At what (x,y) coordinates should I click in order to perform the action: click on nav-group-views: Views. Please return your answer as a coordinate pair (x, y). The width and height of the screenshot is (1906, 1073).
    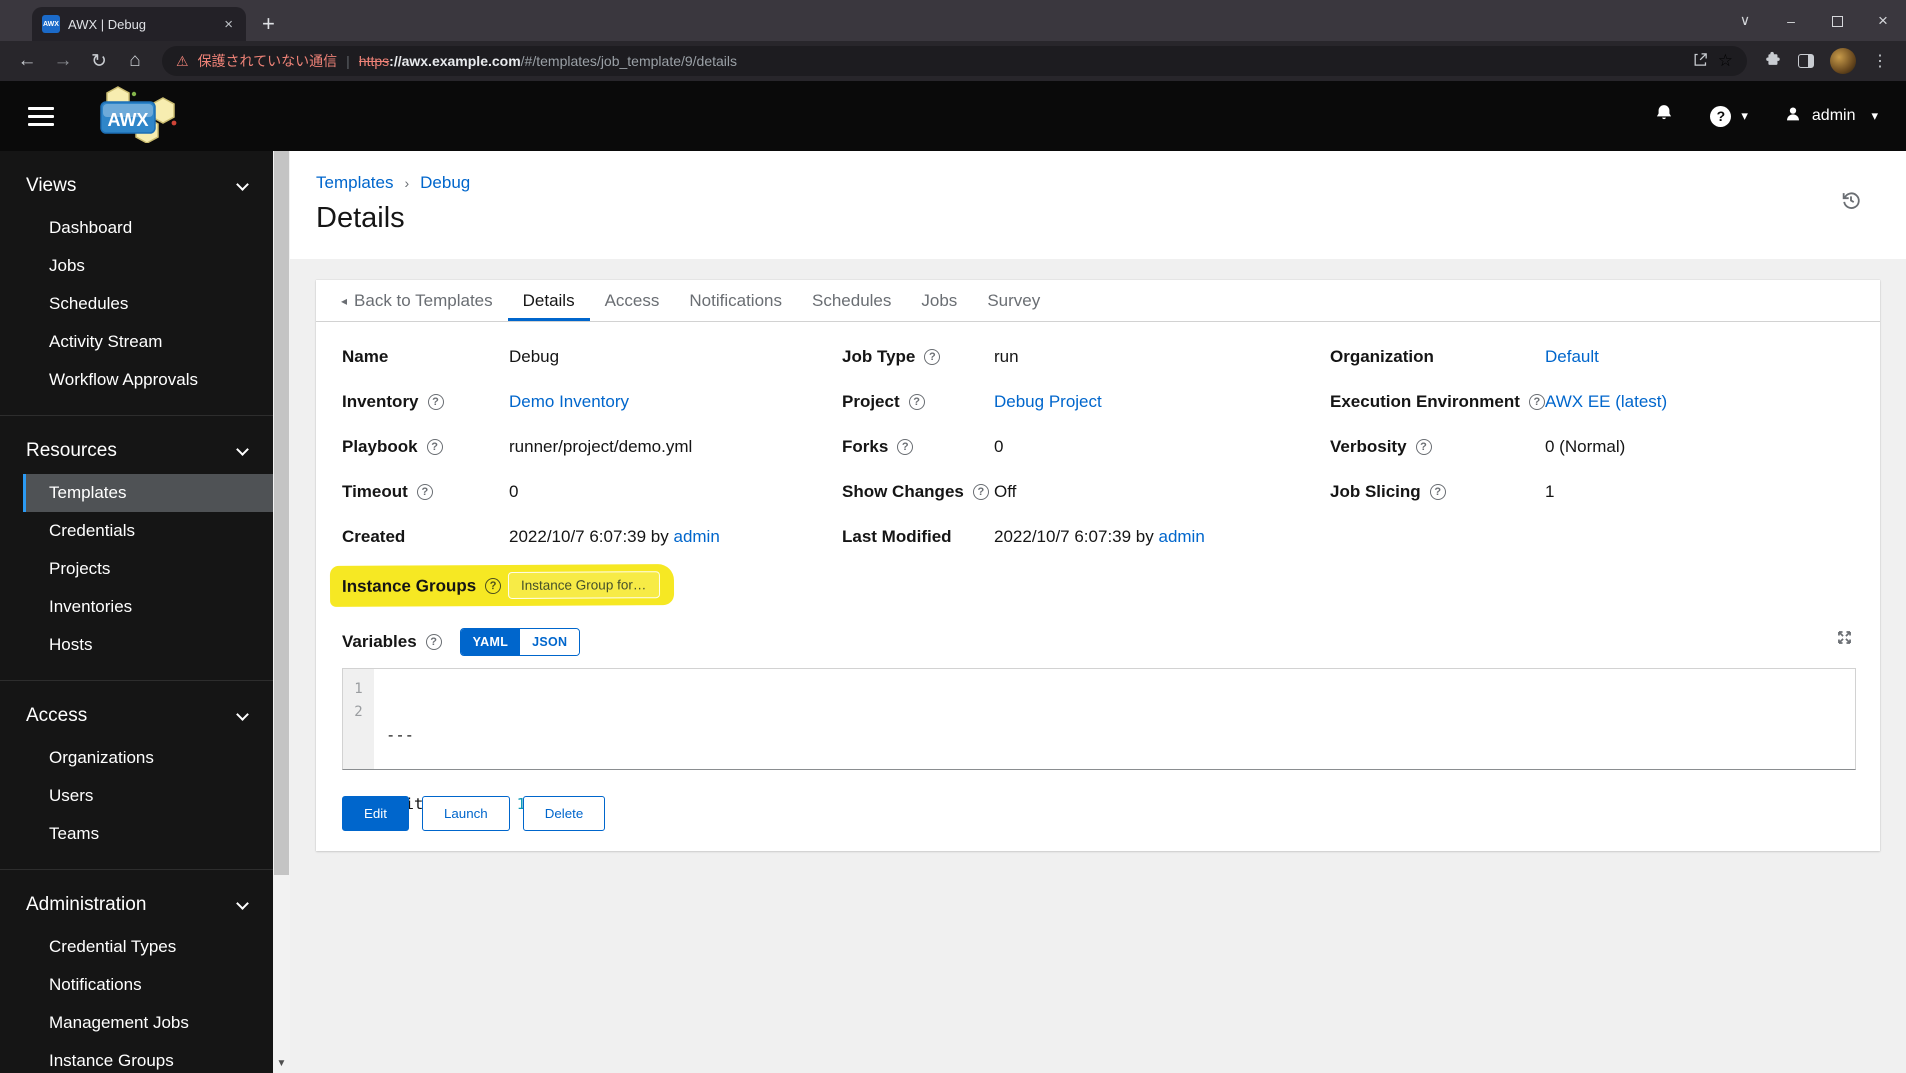
    Looking at the image, I should click on (136, 186).